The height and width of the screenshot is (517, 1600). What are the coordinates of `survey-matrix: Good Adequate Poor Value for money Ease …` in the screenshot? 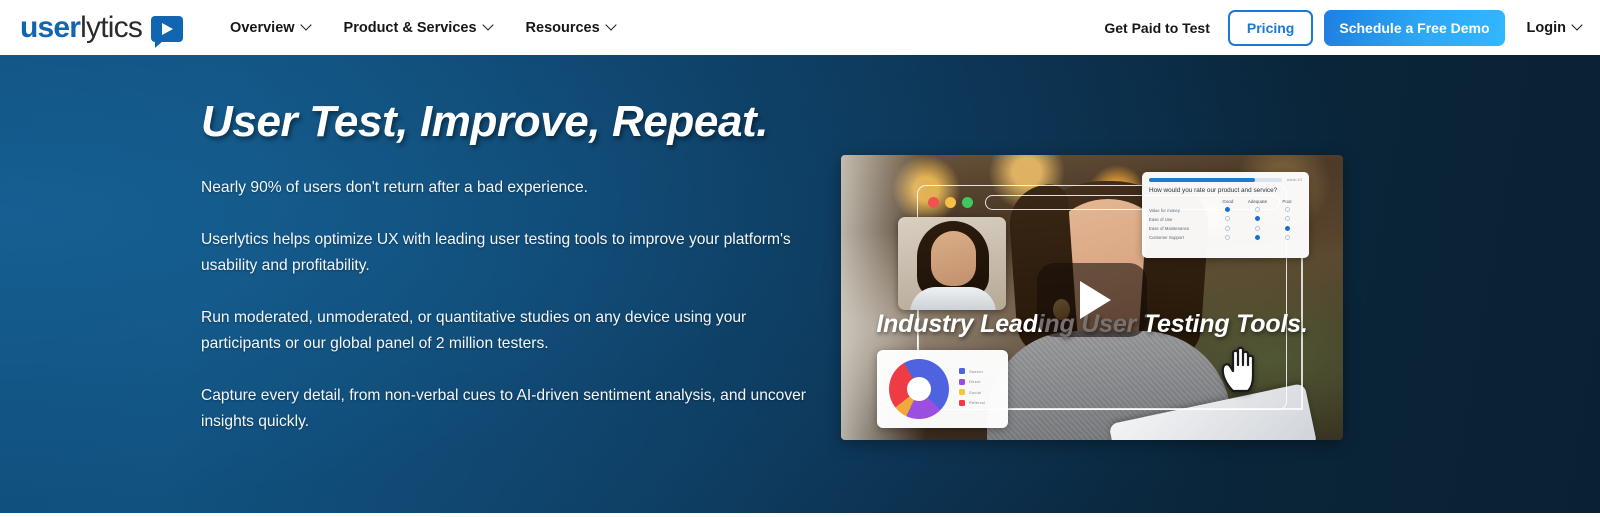 It's located at (1225, 220).